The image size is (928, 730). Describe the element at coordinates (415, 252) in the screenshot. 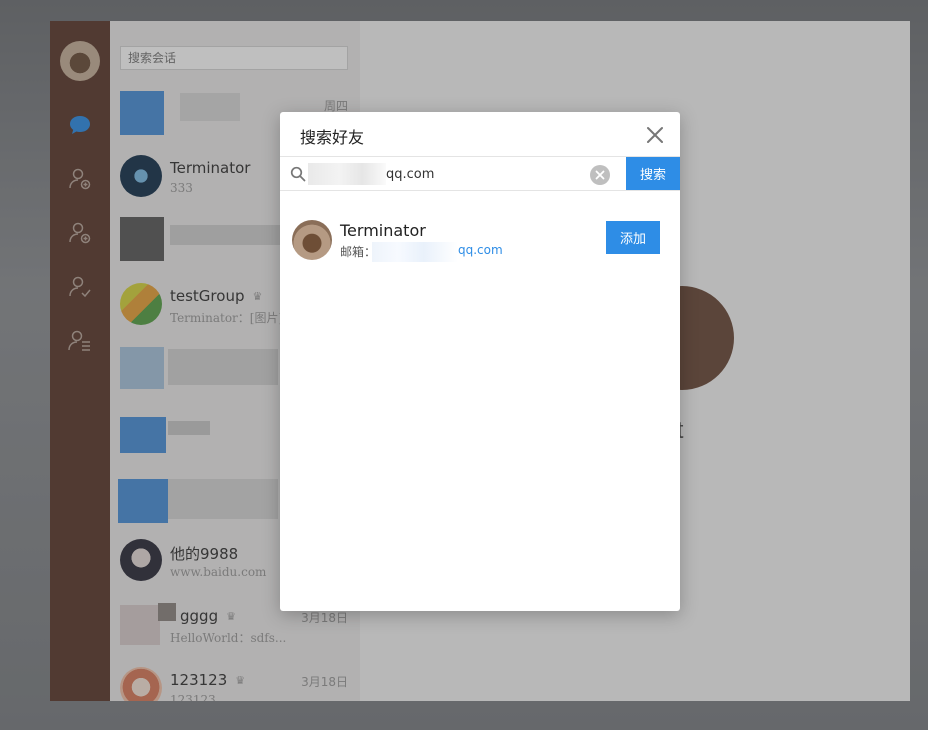

I see `redacted-email-prefix` at that location.